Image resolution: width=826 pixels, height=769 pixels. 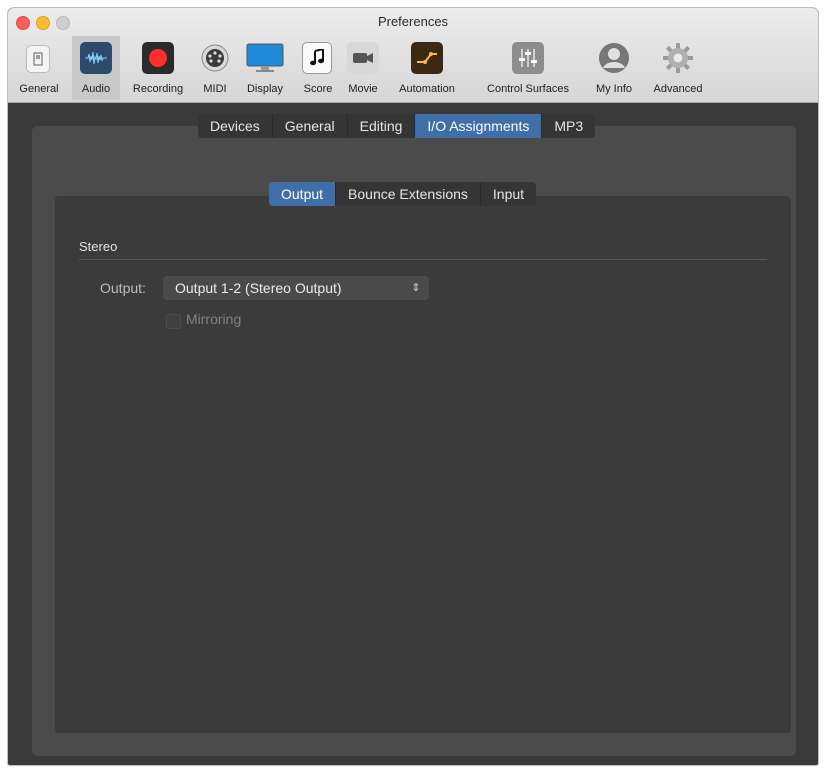 I want to click on toolbar-automation: Automation, so click(x=427, y=68).